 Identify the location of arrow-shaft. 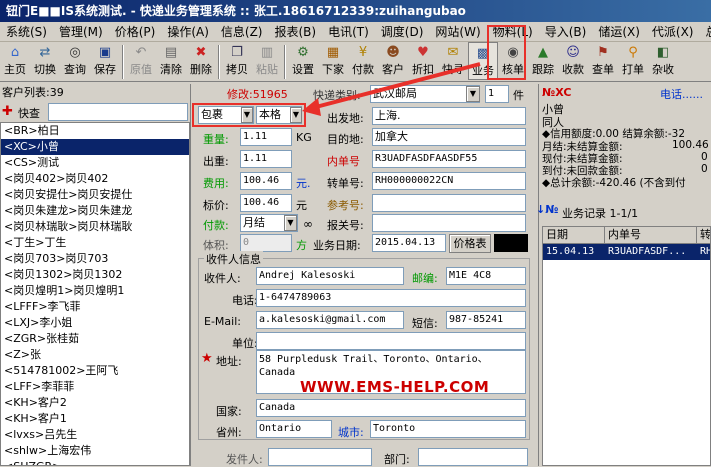
(396, 86).